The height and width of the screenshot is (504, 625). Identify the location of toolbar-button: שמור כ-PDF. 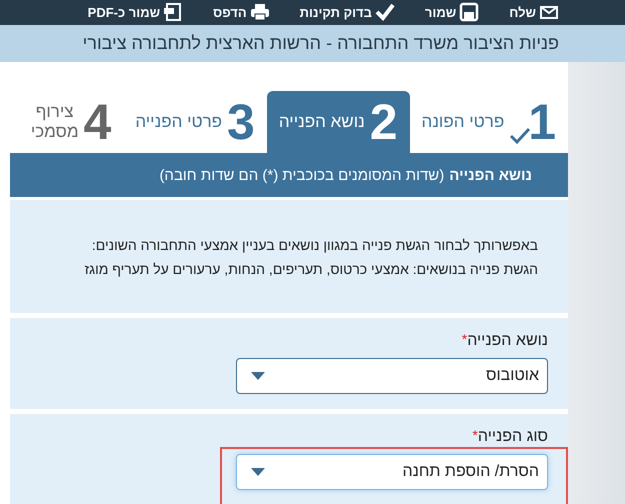
(136, 13).